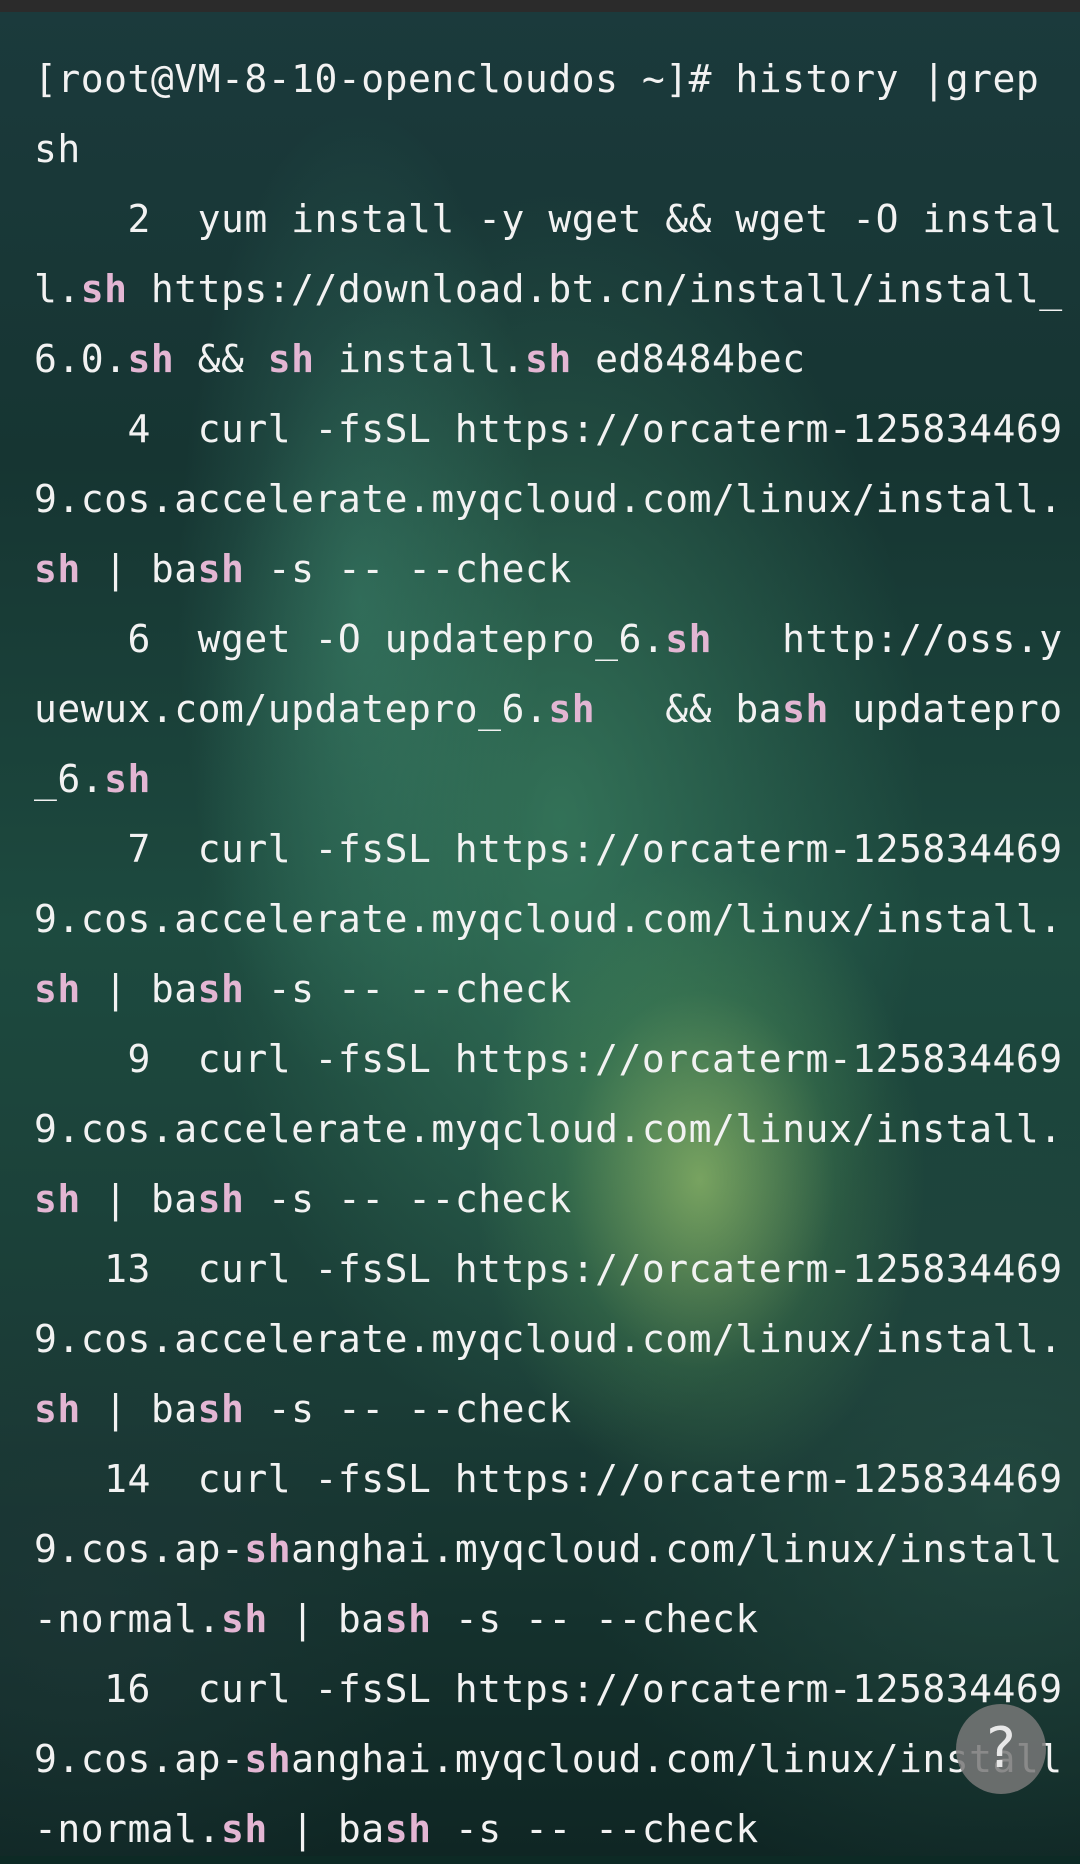 The height and width of the screenshot is (1864, 1080). Describe the element at coordinates (544, 779) in the screenshot. I see `terminal-line: _6.sh` at that location.